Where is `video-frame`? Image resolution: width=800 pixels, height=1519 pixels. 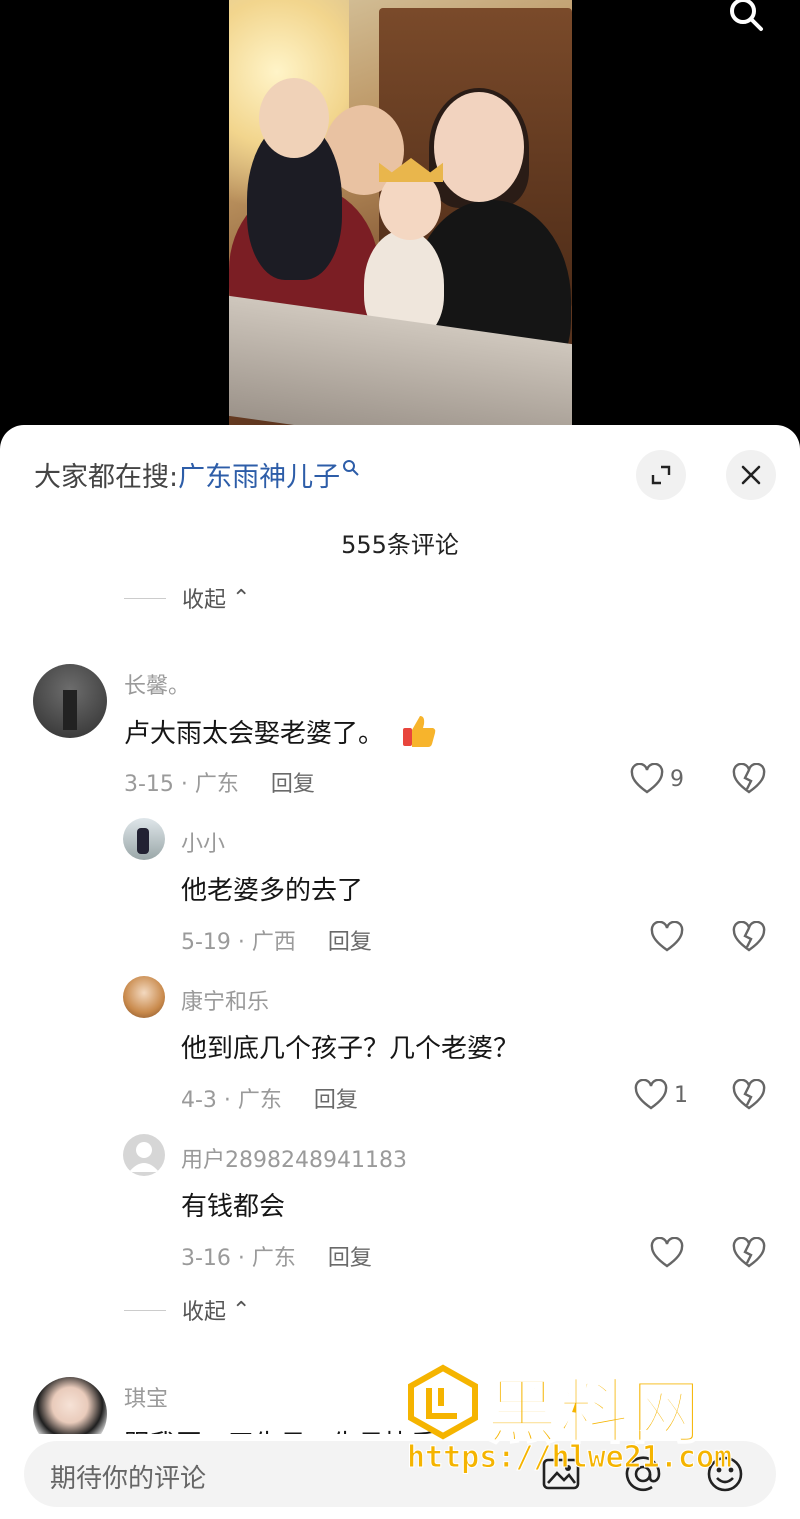
video-frame is located at coordinates (400, 220).